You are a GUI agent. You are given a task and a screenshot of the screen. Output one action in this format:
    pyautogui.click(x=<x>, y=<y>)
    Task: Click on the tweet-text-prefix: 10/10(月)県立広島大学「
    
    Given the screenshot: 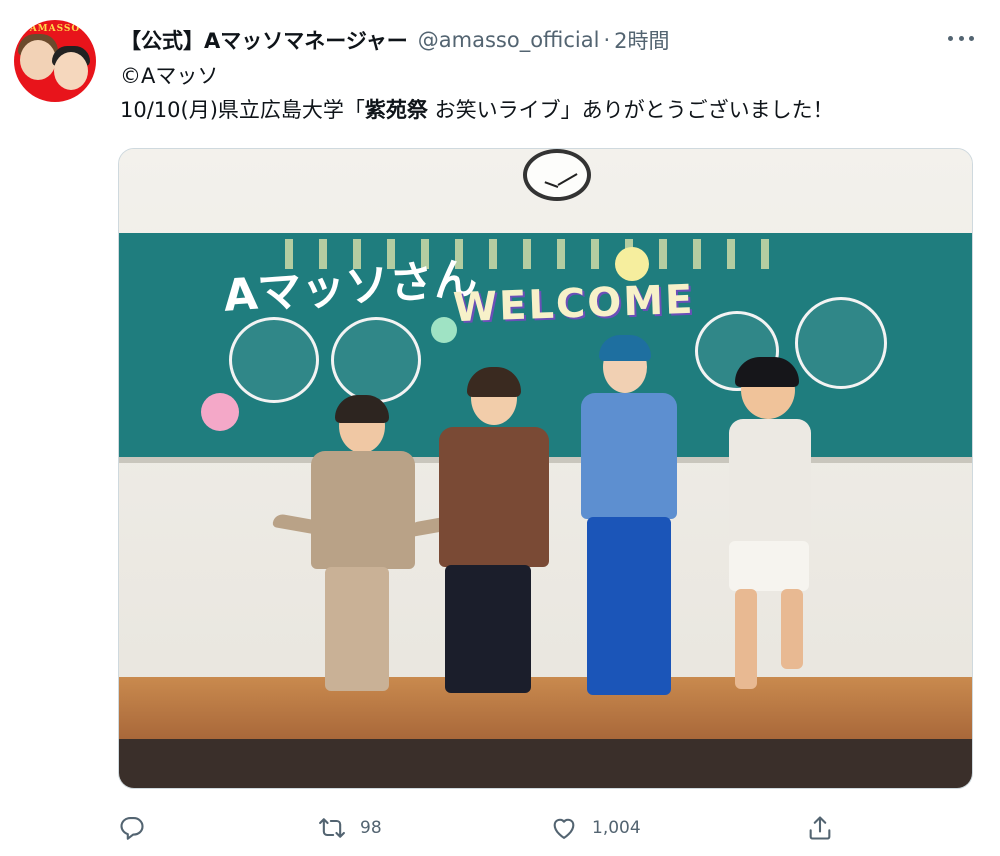 What is the action you would take?
    pyautogui.click(x=242, y=110)
    